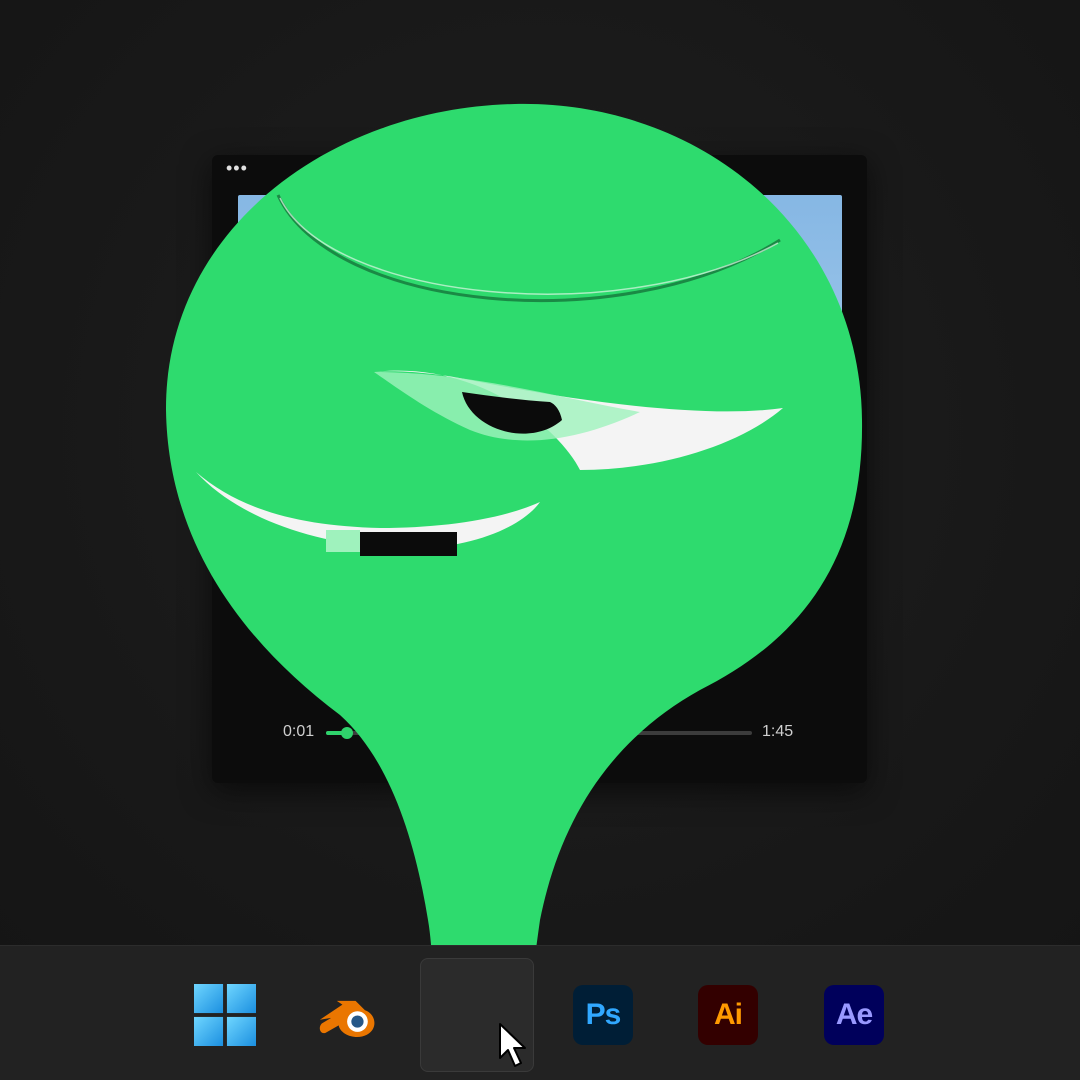 This screenshot has width=1080, height=1080. I want to click on illustrator-icon: Ai, so click(728, 1015).